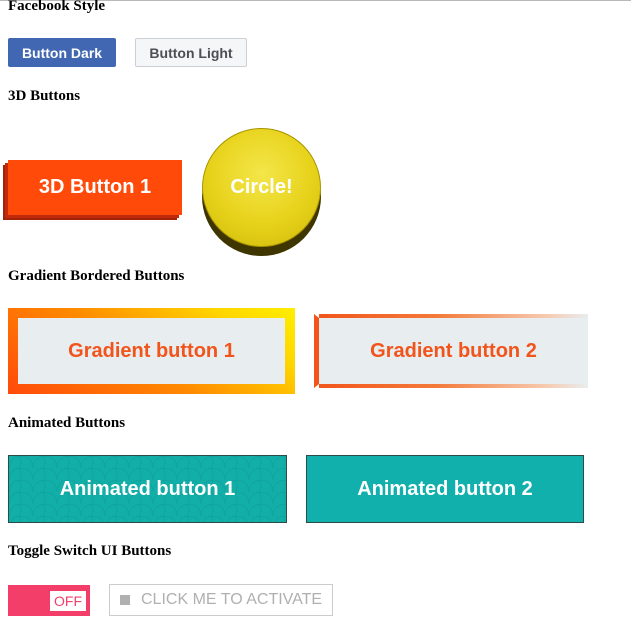 The width and height of the screenshot is (631, 625). Describe the element at coordinates (67, 423) in the screenshot. I see `animated-buttons-heading: Animated Buttons` at that location.